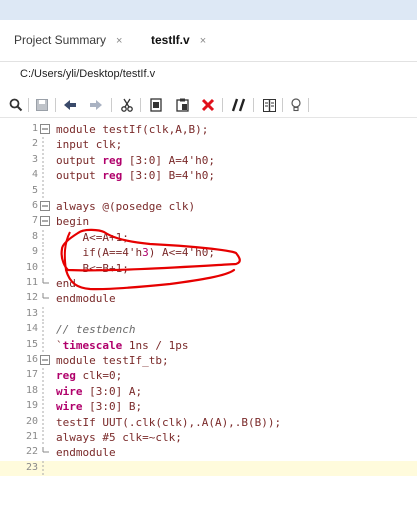  Describe the element at coordinates (150, 259) in the screenshot. I see `red-circle-annotation` at that location.